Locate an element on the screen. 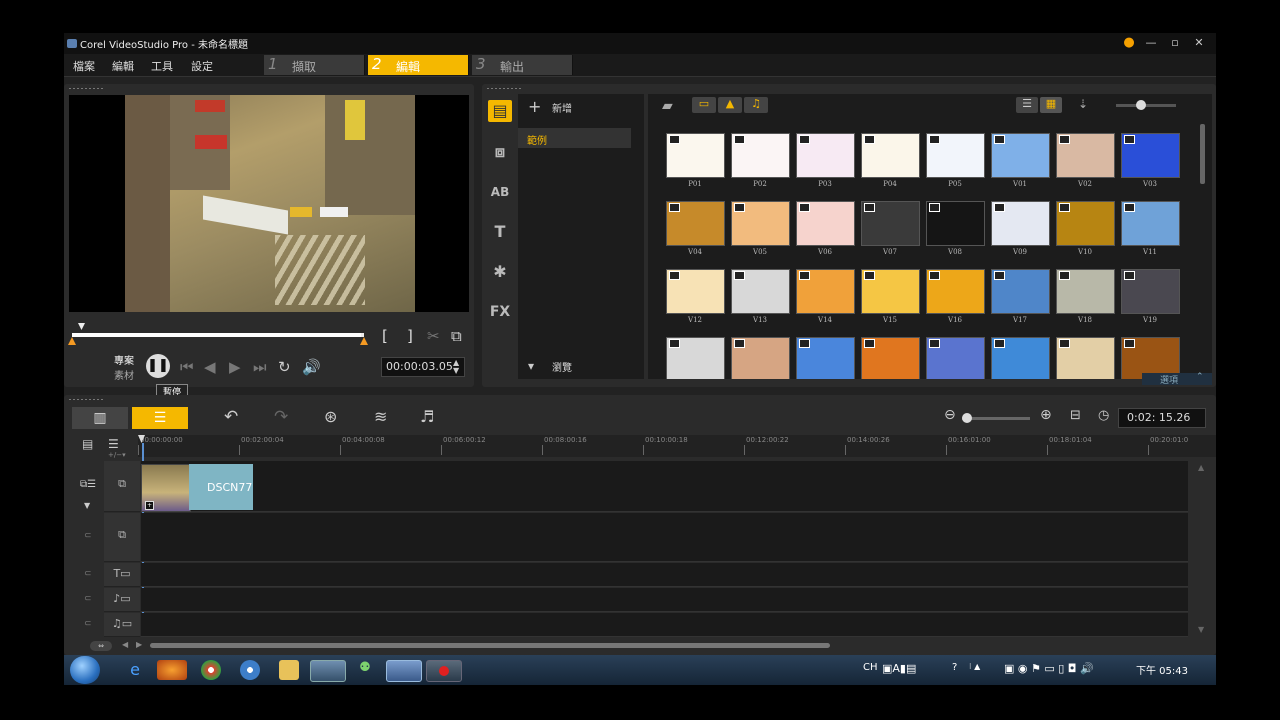 This screenshot has height=720, width=1280. explorer-icon is located at coordinates (328, 671).